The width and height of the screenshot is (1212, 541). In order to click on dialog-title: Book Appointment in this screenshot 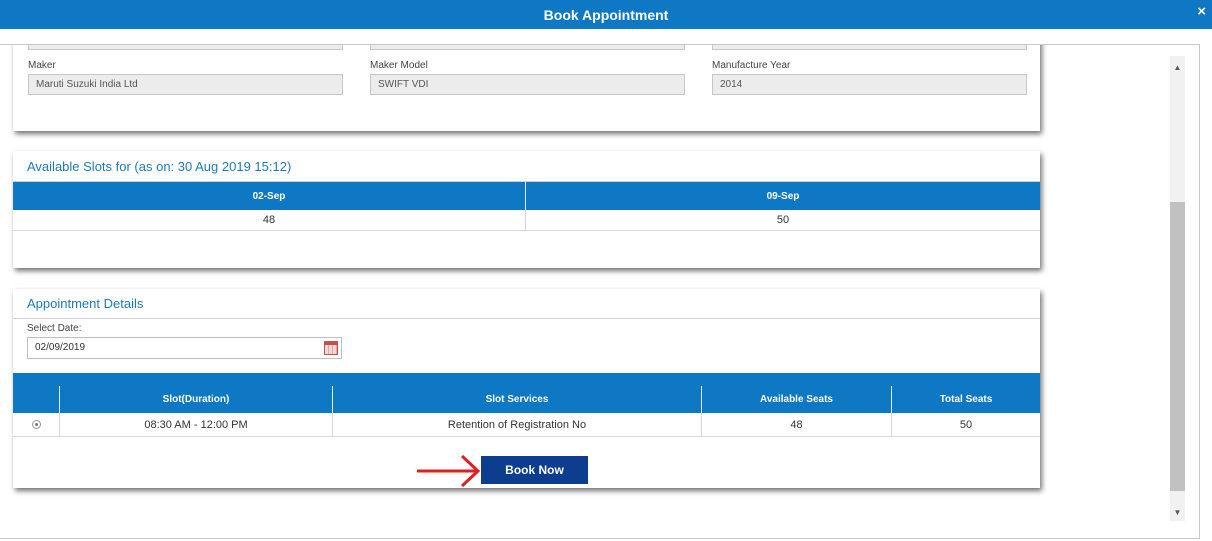, I will do `click(606, 14)`.